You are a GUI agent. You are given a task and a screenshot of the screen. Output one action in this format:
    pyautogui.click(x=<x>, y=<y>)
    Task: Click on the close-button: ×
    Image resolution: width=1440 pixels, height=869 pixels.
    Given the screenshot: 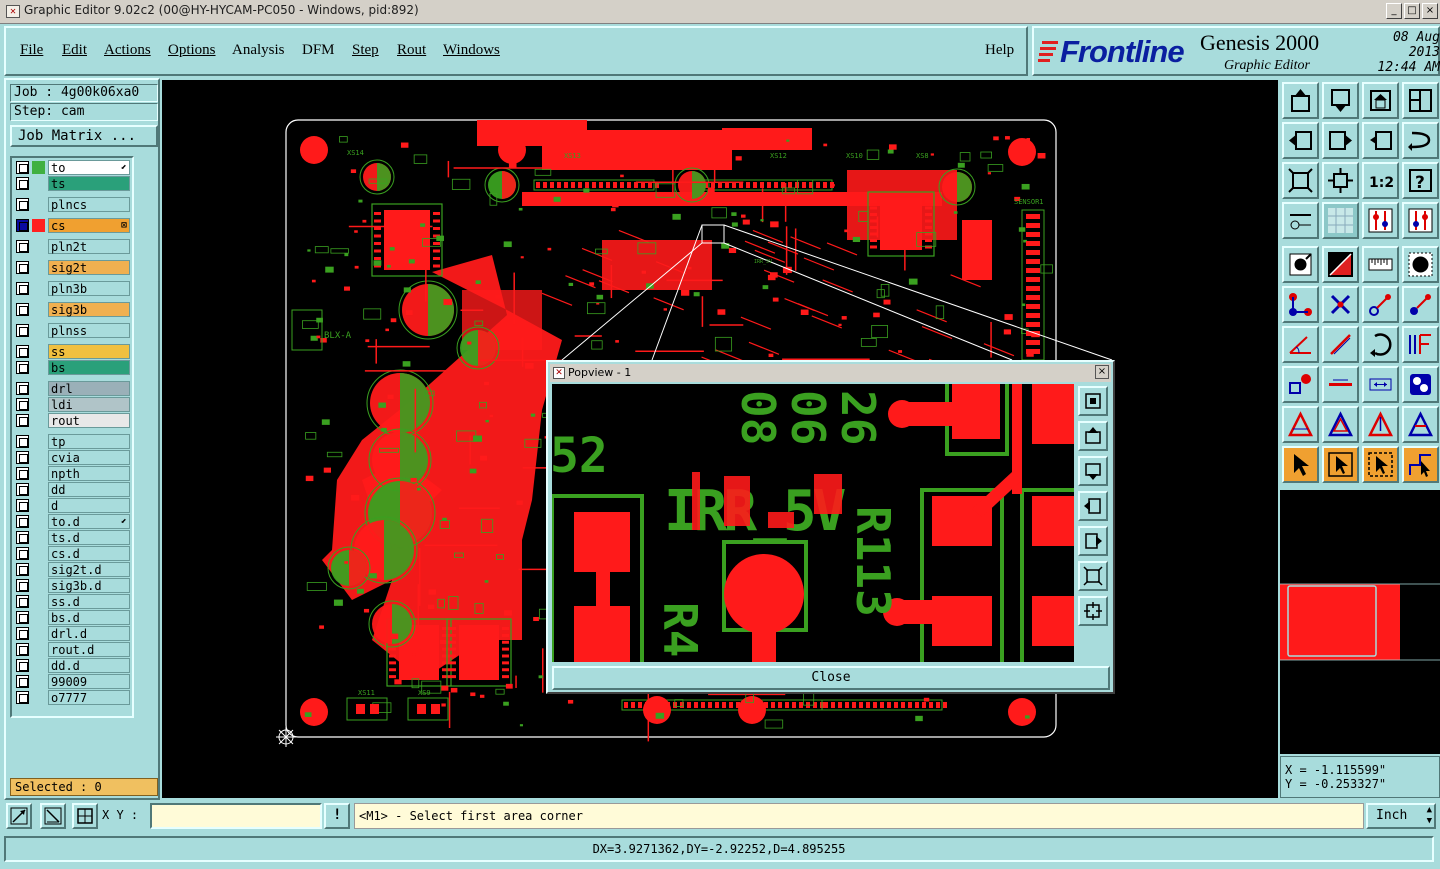 What is the action you would take?
    pyautogui.click(x=1430, y=11)
    